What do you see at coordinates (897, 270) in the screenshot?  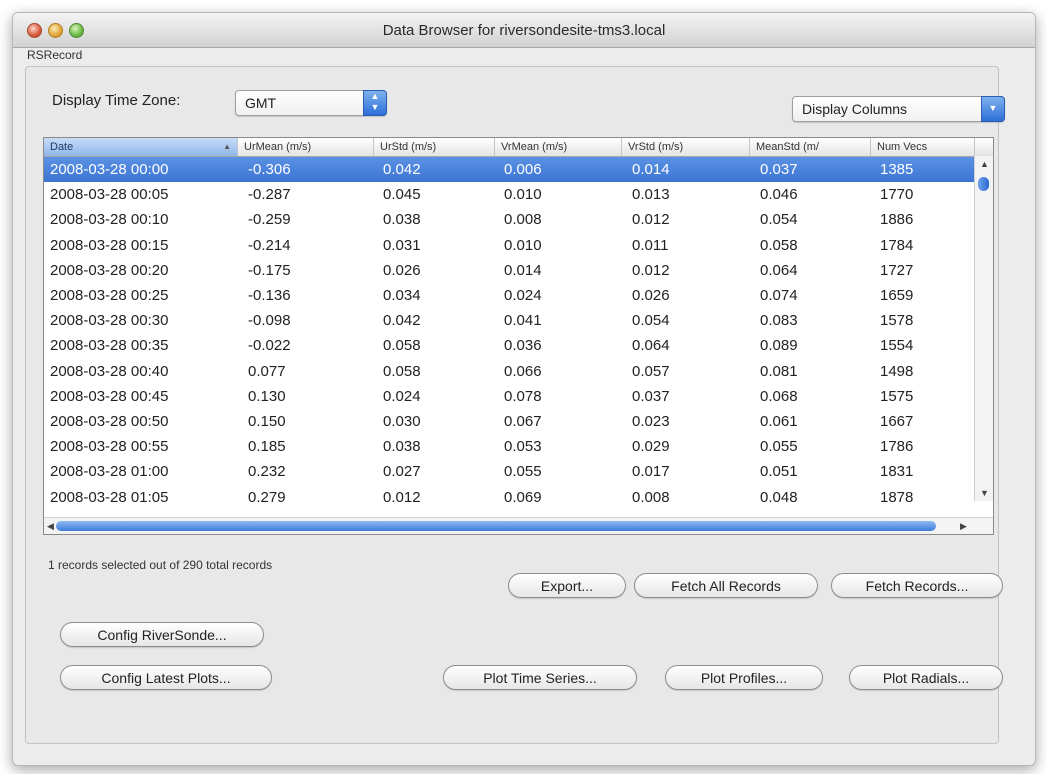 I see `table-cell: 1727` at bounding box center [897, 270].